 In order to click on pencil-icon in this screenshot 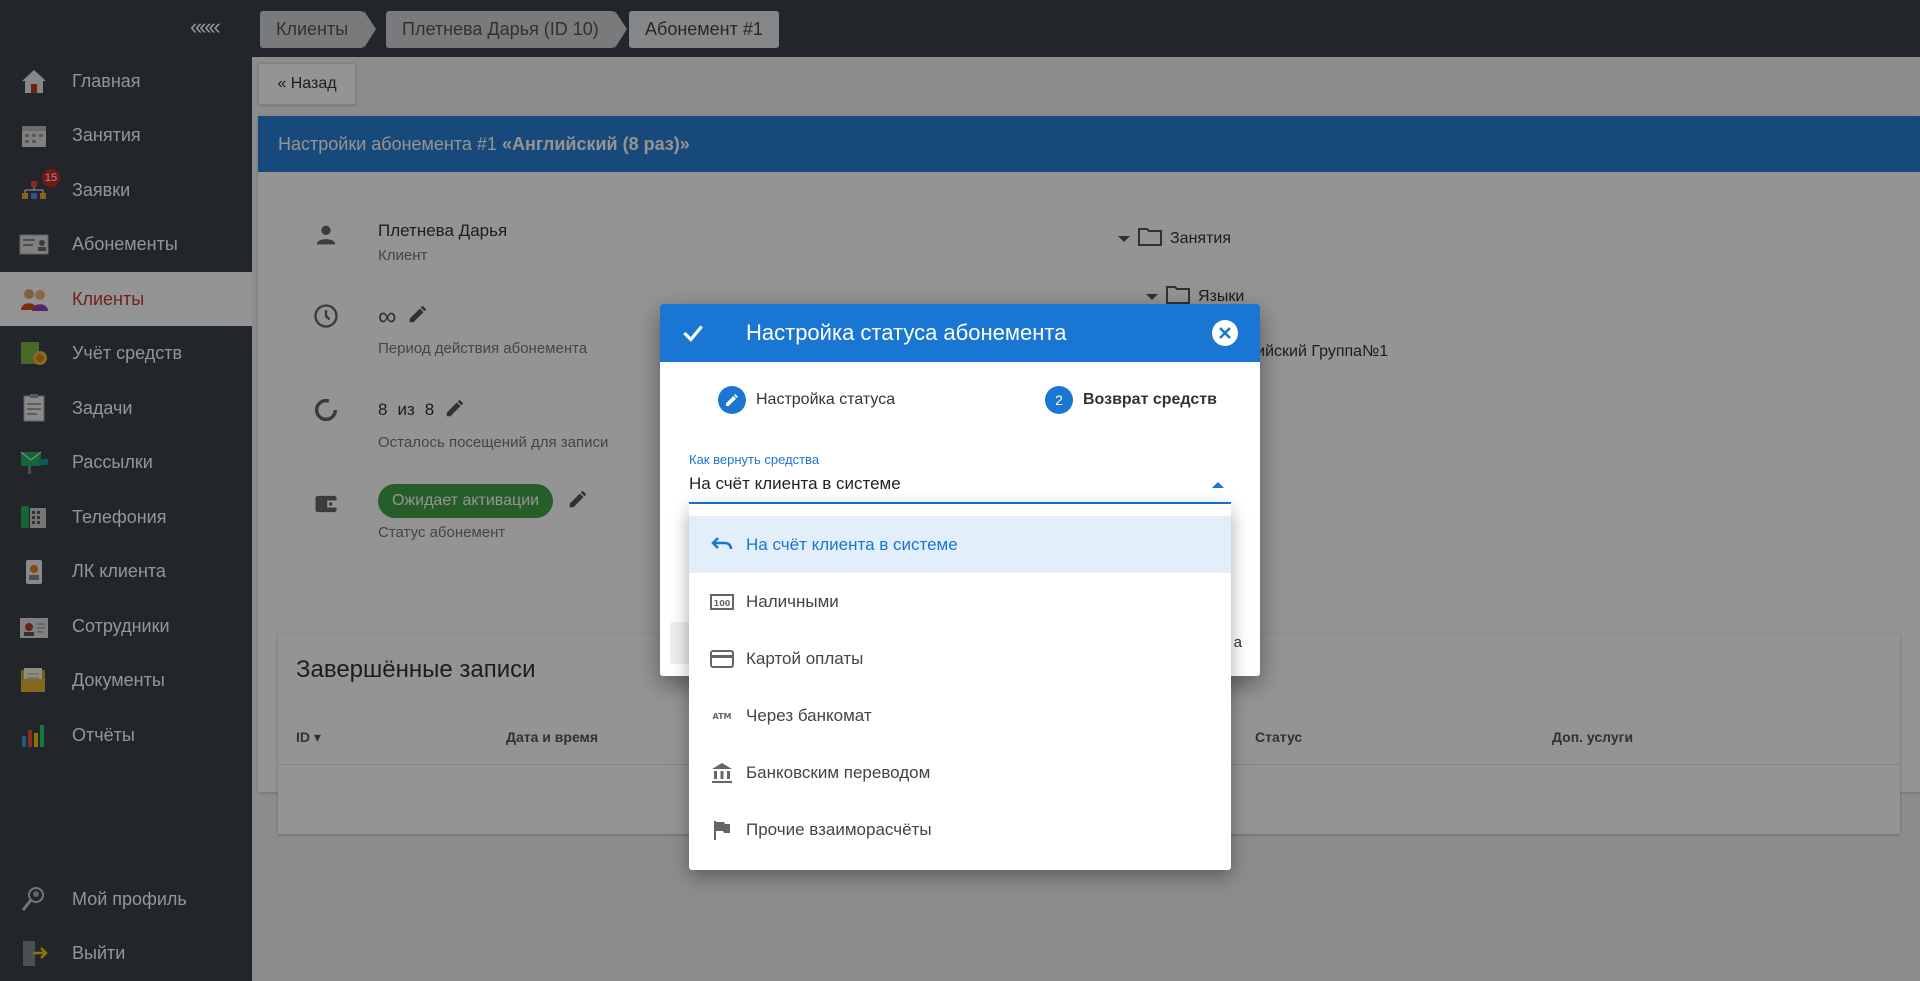, I will do `click(732, 400)`.